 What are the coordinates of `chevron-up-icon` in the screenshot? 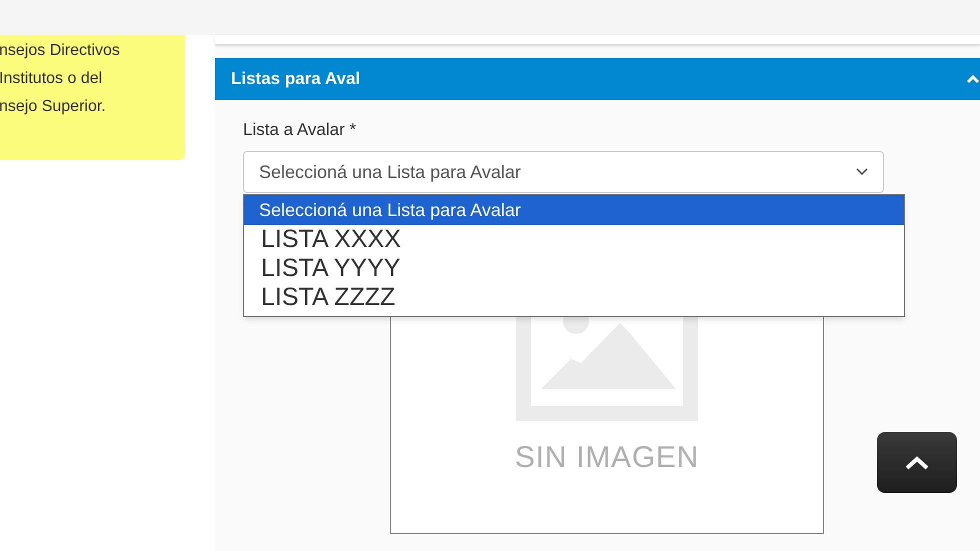 It's located at (917, 462).